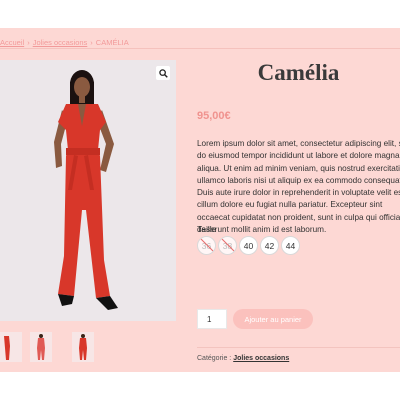  Describe the element at coordinates (200, 48) in the screenshot. I see `breadcrumb-divider` at that location.